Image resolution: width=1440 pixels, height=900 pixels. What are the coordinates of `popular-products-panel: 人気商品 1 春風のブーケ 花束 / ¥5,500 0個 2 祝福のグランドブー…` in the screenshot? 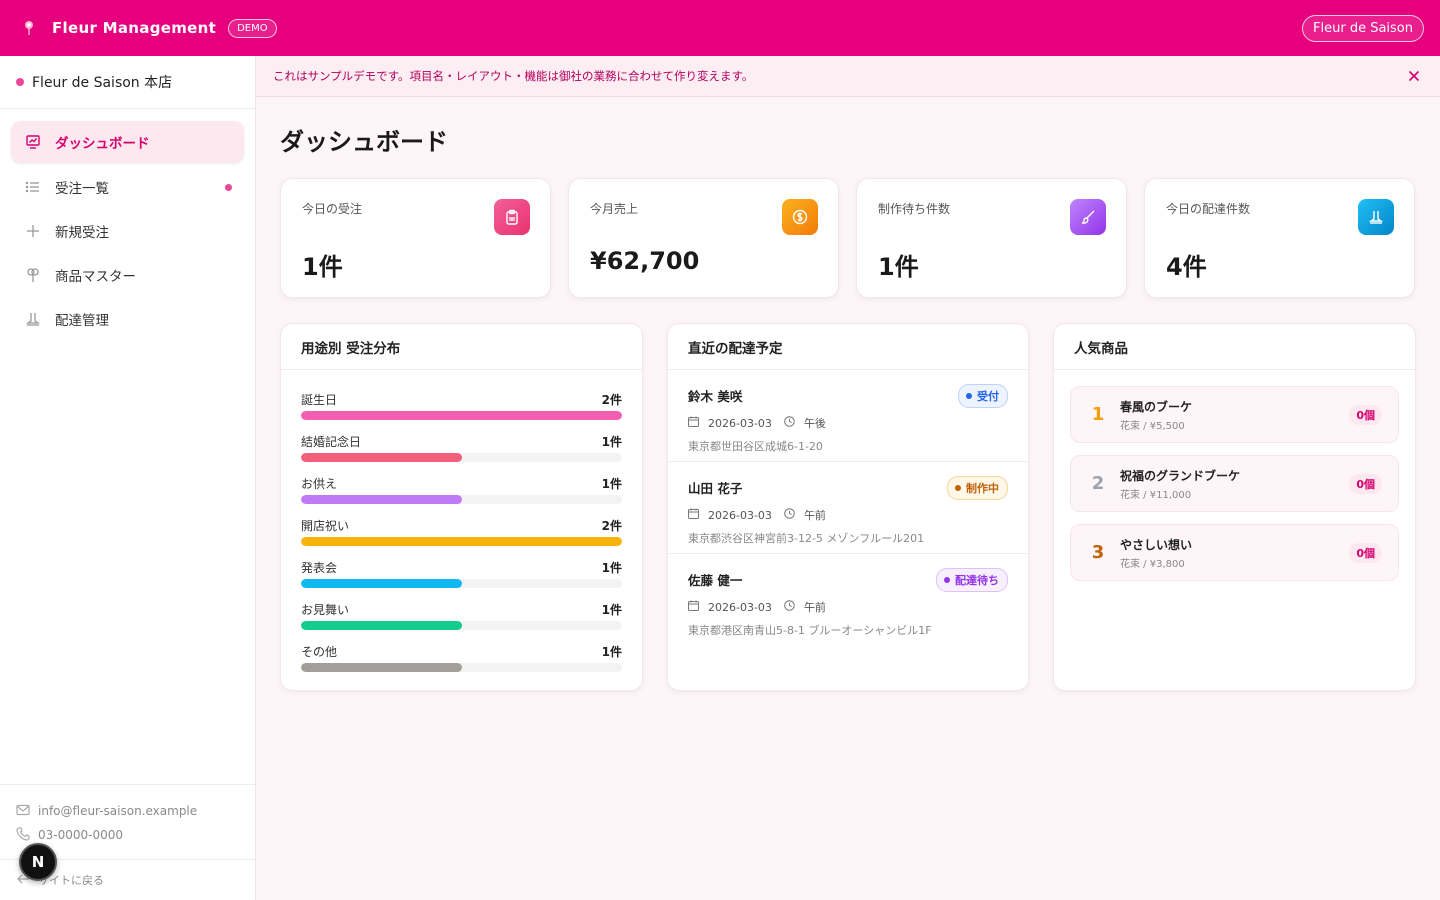 It's located at (1234, 507).